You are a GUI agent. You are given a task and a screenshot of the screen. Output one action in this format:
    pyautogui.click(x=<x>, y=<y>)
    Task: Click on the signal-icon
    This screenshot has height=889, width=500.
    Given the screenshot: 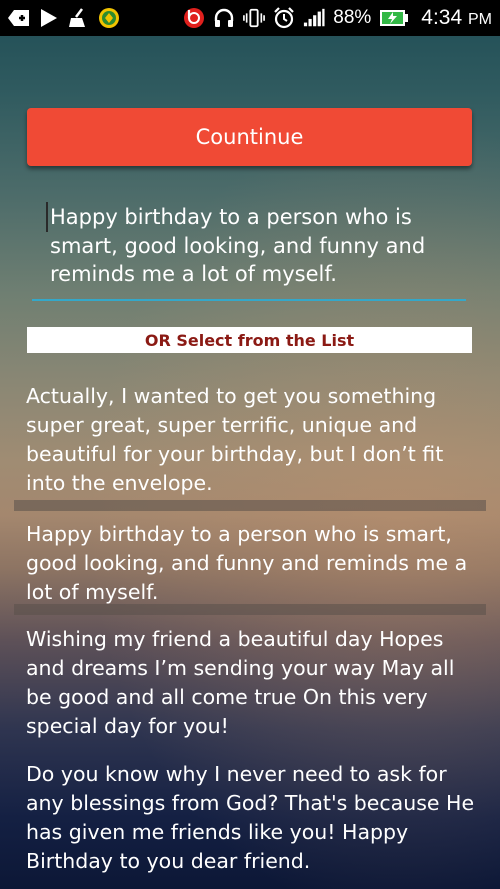 What is the action you would take?
    pyautogui.click(x=314, y=18)
    